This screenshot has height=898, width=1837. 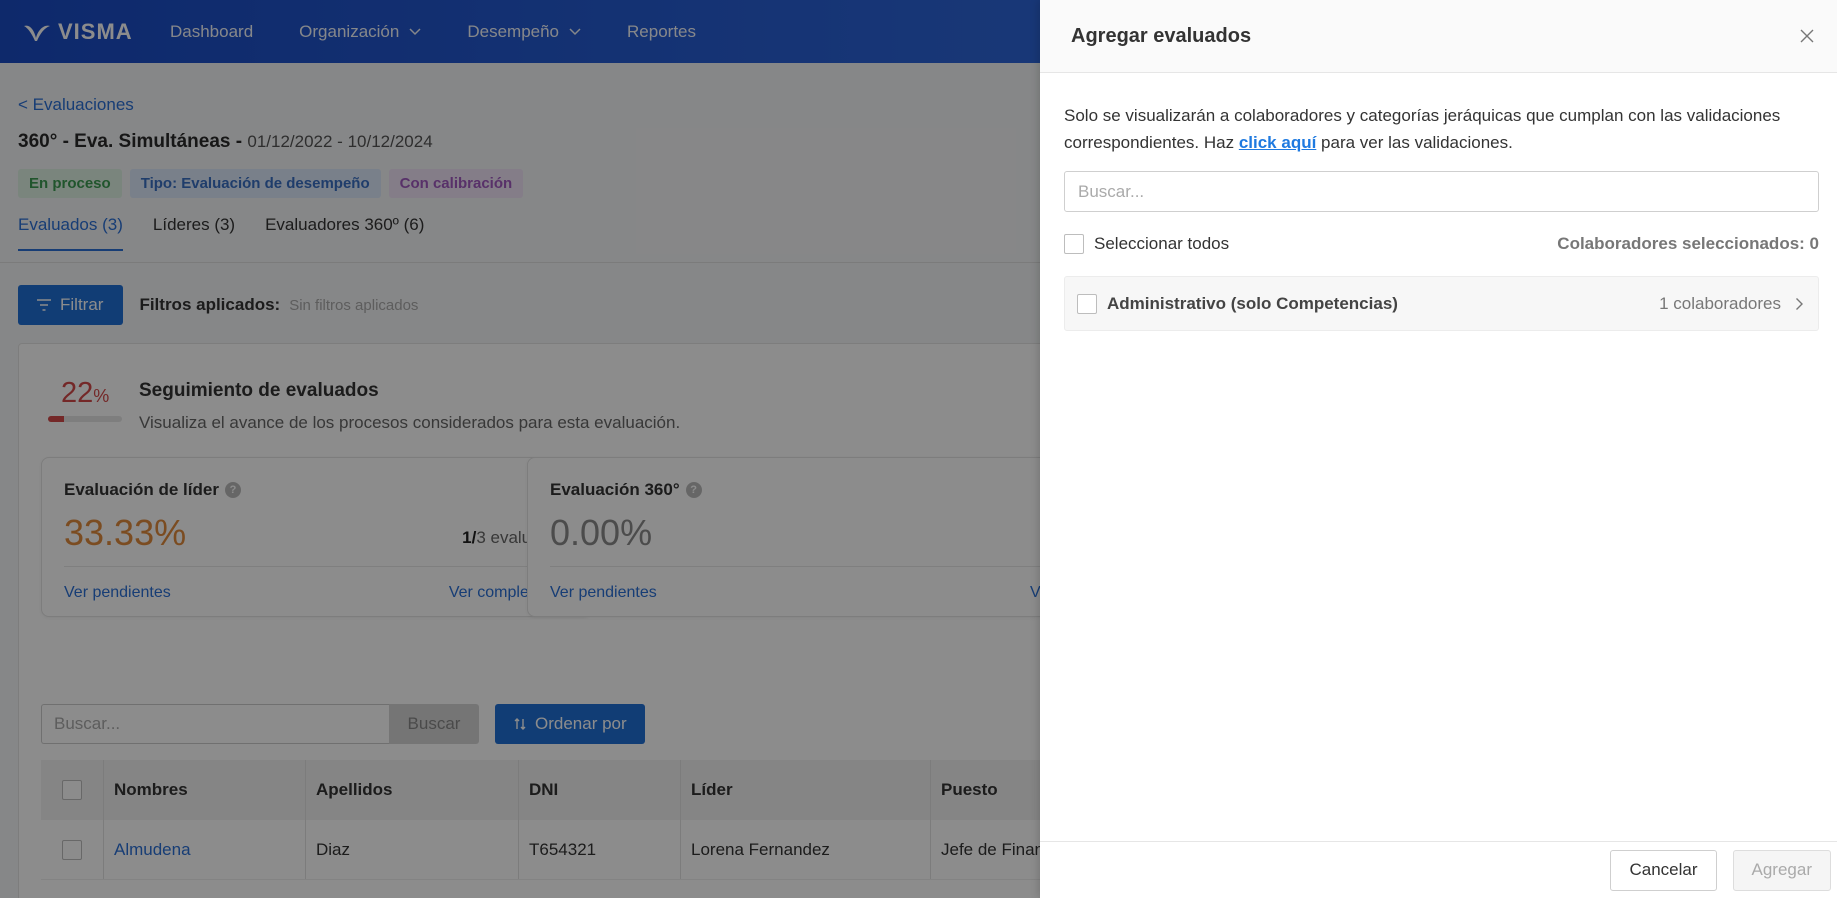 What do you see at coordinates (1087, 303) in the screenshot?
I see `category-checkbox` at bounding box center [1087, 303].